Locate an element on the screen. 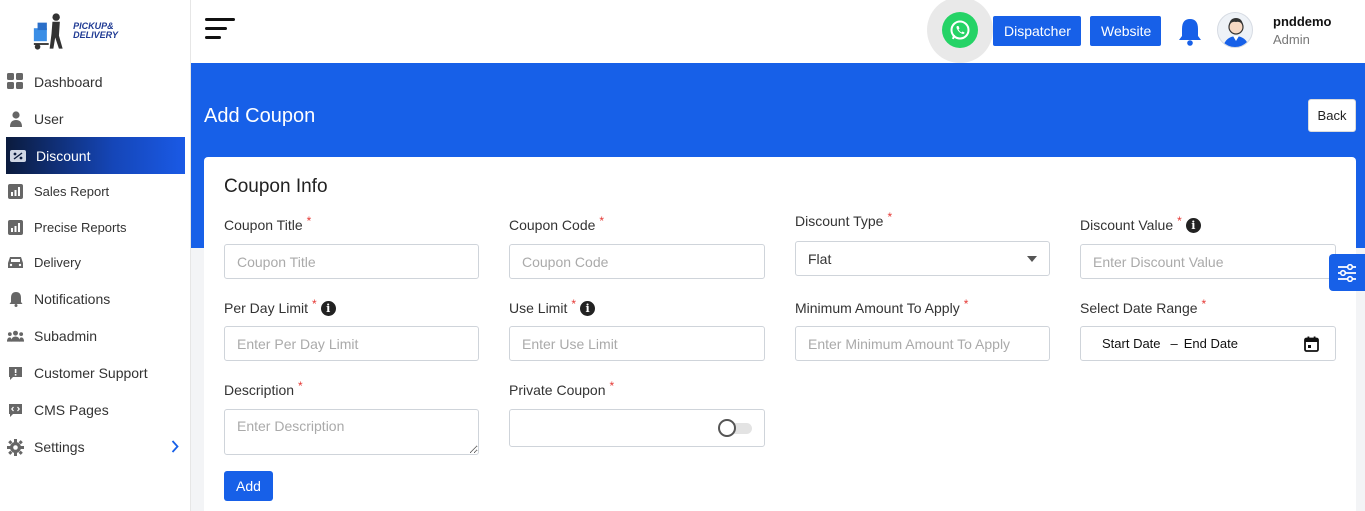 This screenshot has width=1365, height=511. add-button: Add is located at coordinates (248, 486).